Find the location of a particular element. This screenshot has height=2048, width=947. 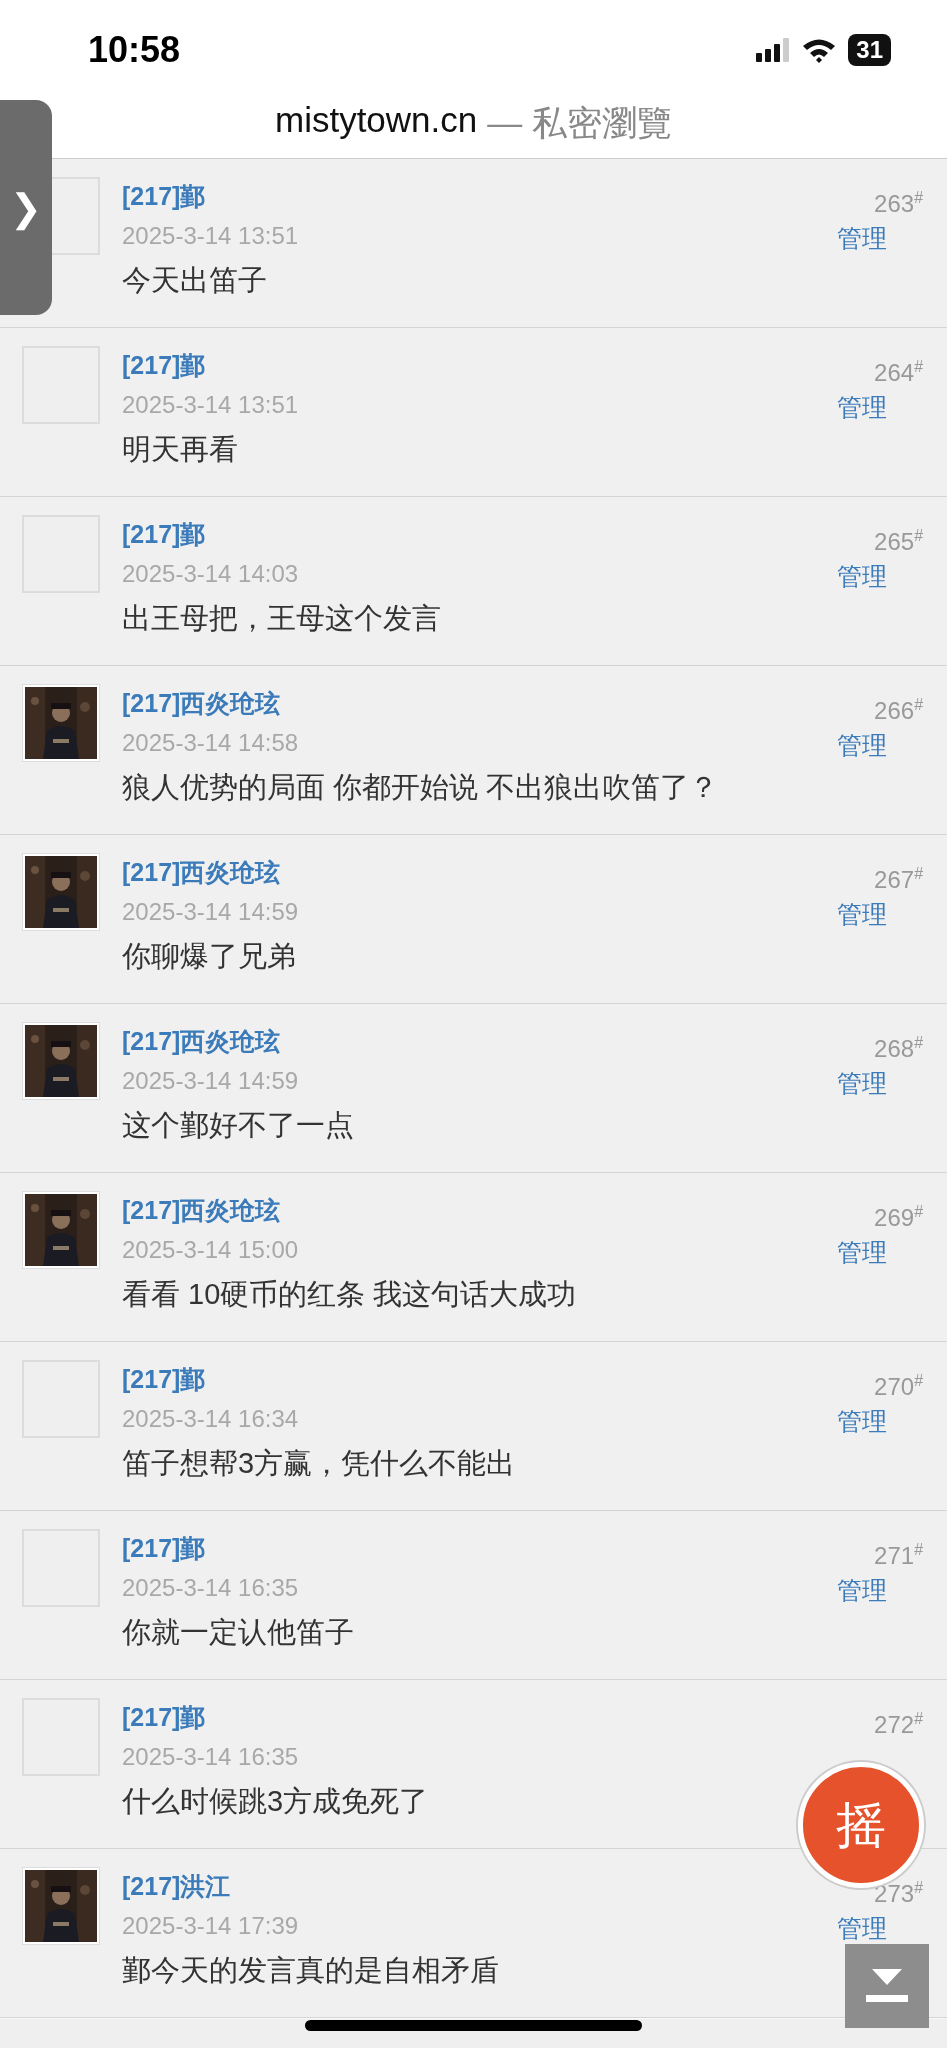

post-text: 狼人优势的局面 你都开始说 不出狼出吹笛了？ is located at coordinates (420, 787).